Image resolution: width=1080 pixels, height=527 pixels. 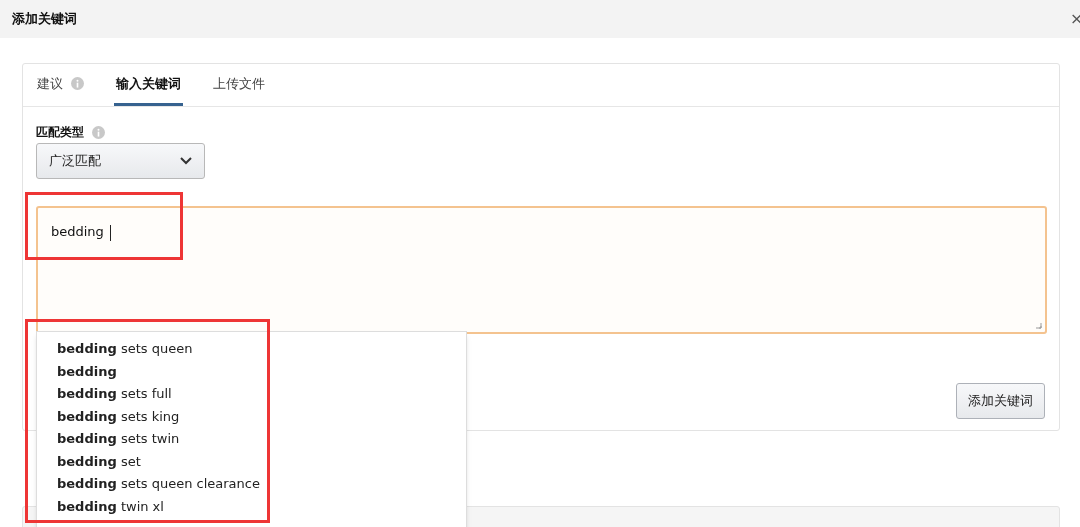 I want to click on tab-label: 输入关键词, so click(x=148, y=83).